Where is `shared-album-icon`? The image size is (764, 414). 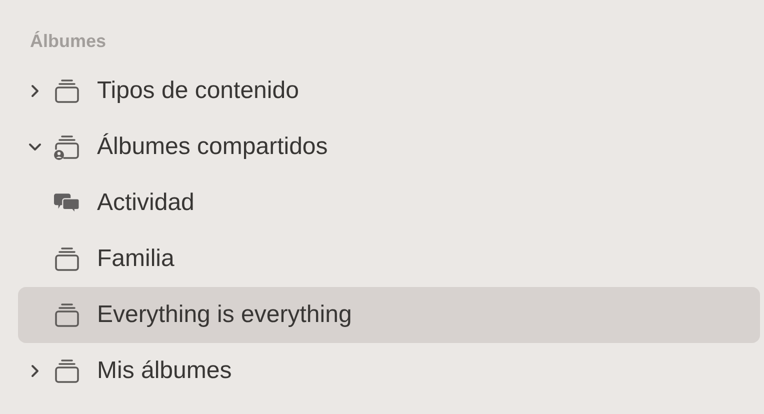
shared-album-icon is located at coordinates (67, 147).